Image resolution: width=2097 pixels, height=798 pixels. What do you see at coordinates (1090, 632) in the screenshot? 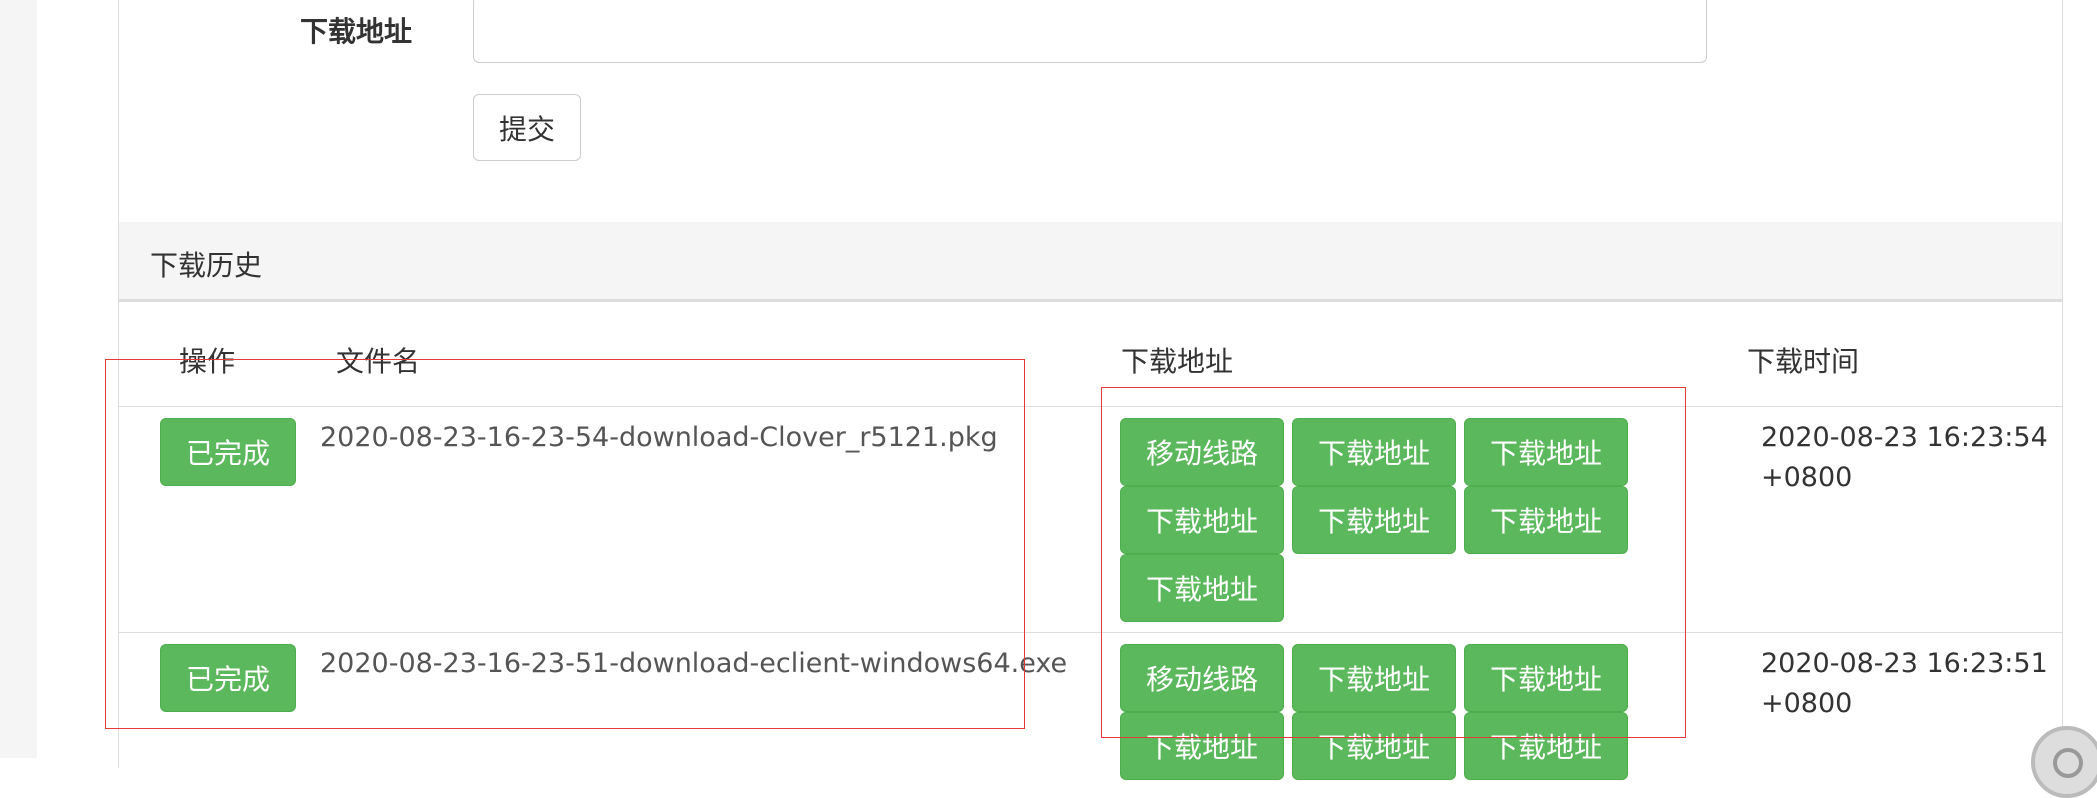
I see `row-divider` at bounding box center [1090, 632].